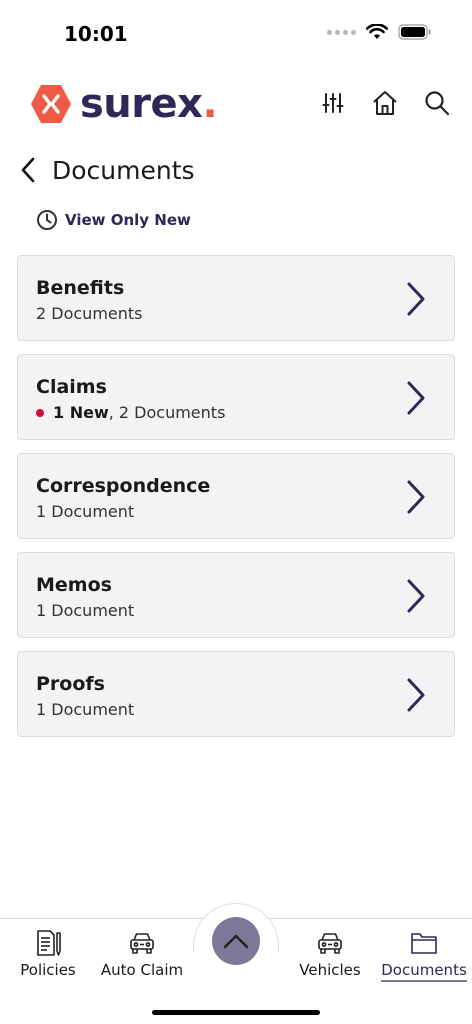 This screenshot has height=1024, width=472. I want to click on expand-menu-button, so click(236, 941).